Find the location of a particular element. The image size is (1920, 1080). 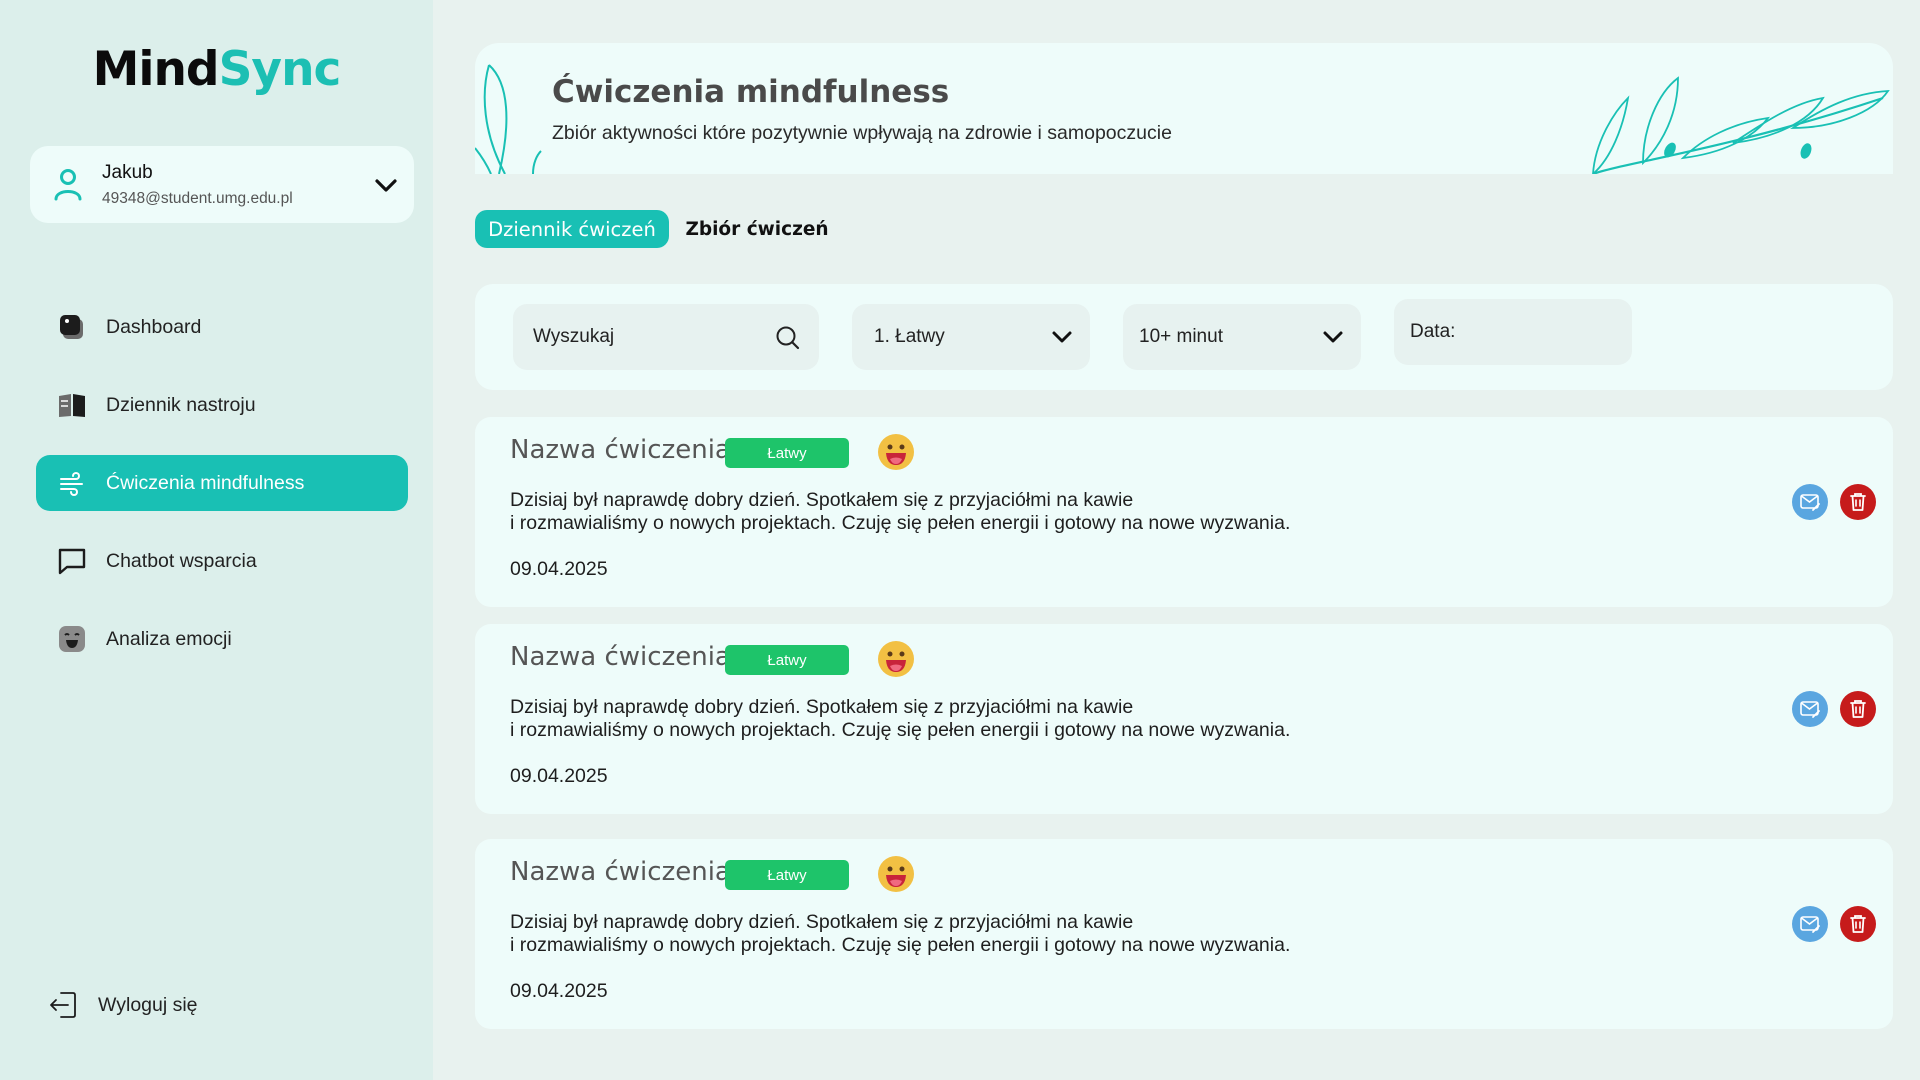

logo-mind: Mind is located at coordinates (156, 69).